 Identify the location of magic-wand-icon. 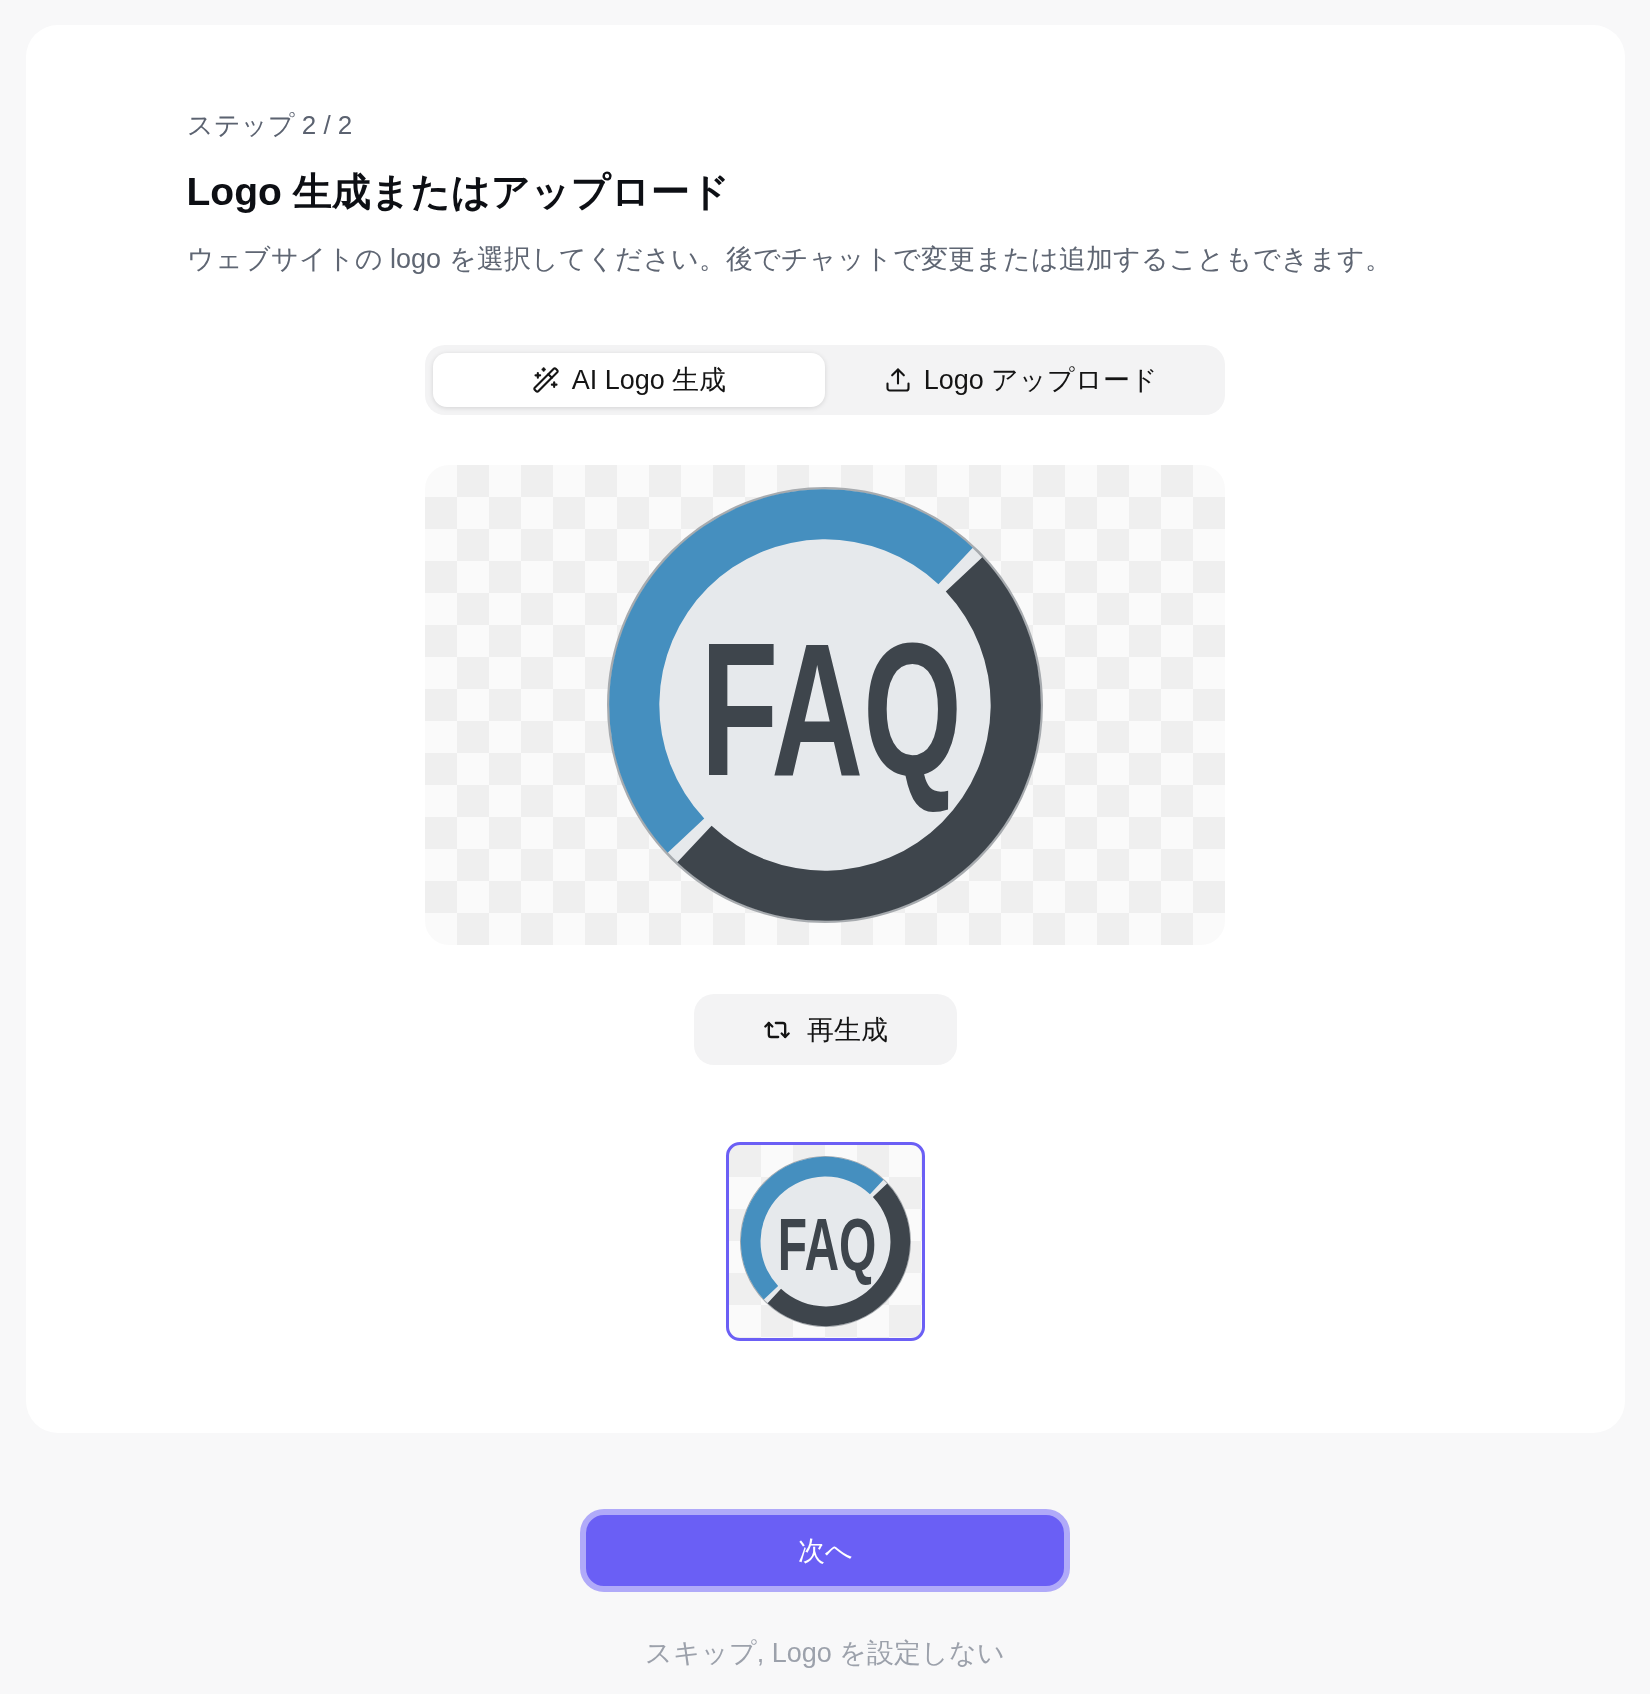
(545, 380).